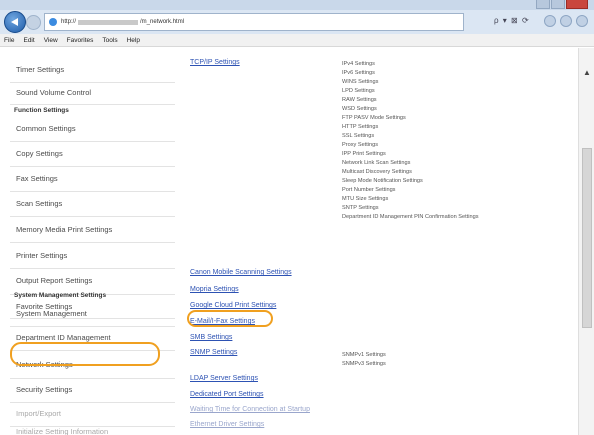 Image resolution: width=594 pixels, height=435 pixels. What do you see at coordinates (92, 153) in the screenshot?
I see `sidebar-item-copy-settings: Copy Settings` at bounding box center [92, 153].